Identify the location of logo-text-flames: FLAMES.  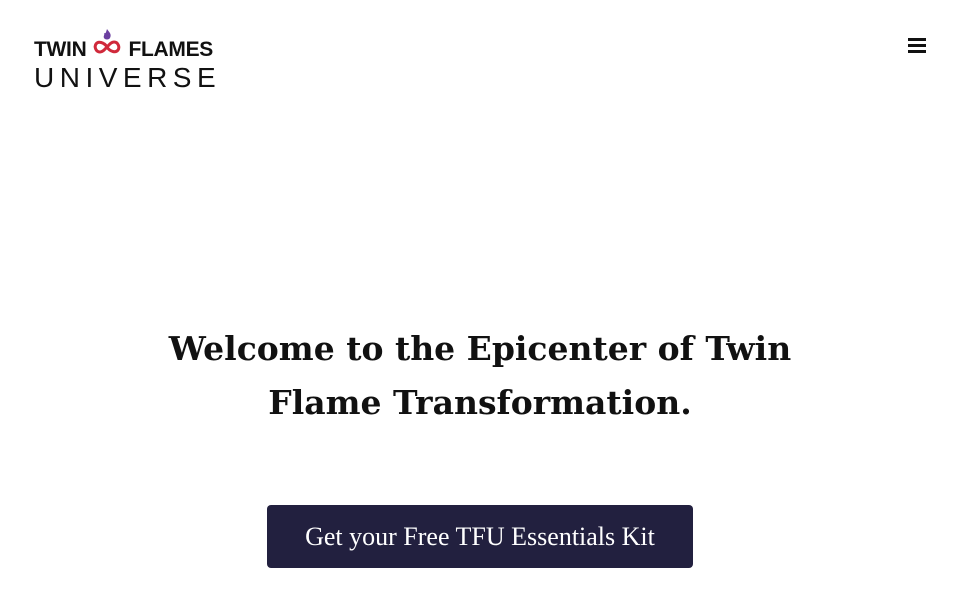
(170, 49).